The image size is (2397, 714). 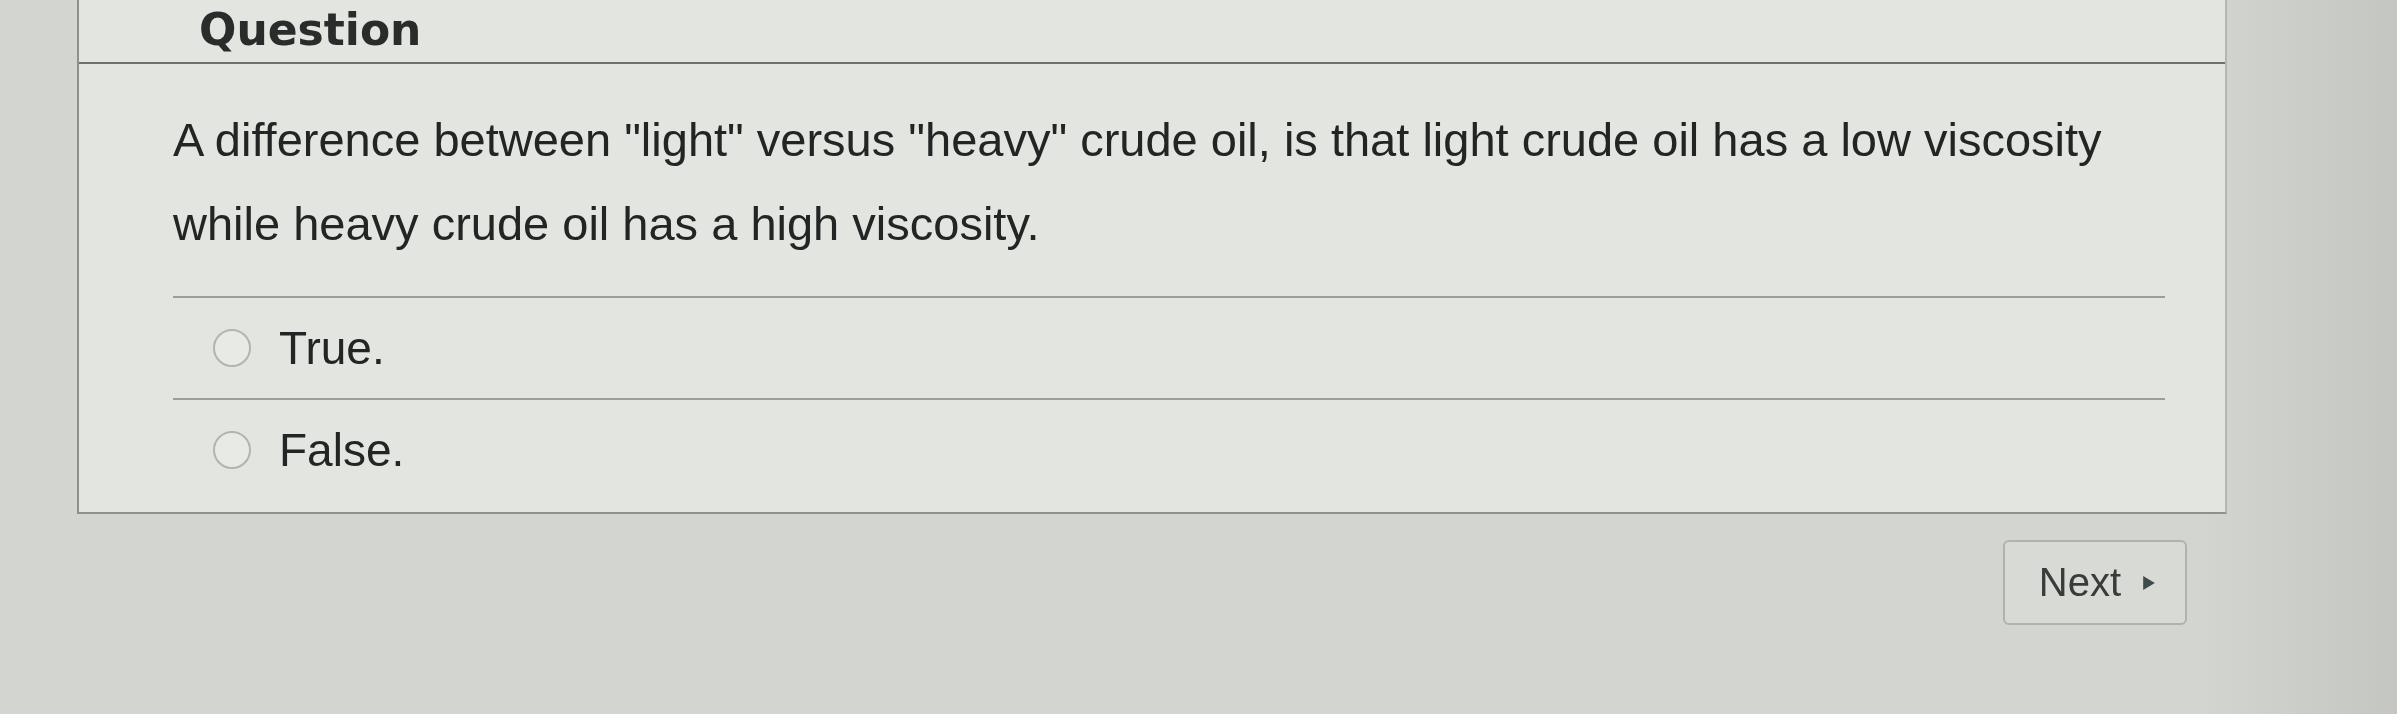 I want to click on option-label: False., so click(x=342, y=450).